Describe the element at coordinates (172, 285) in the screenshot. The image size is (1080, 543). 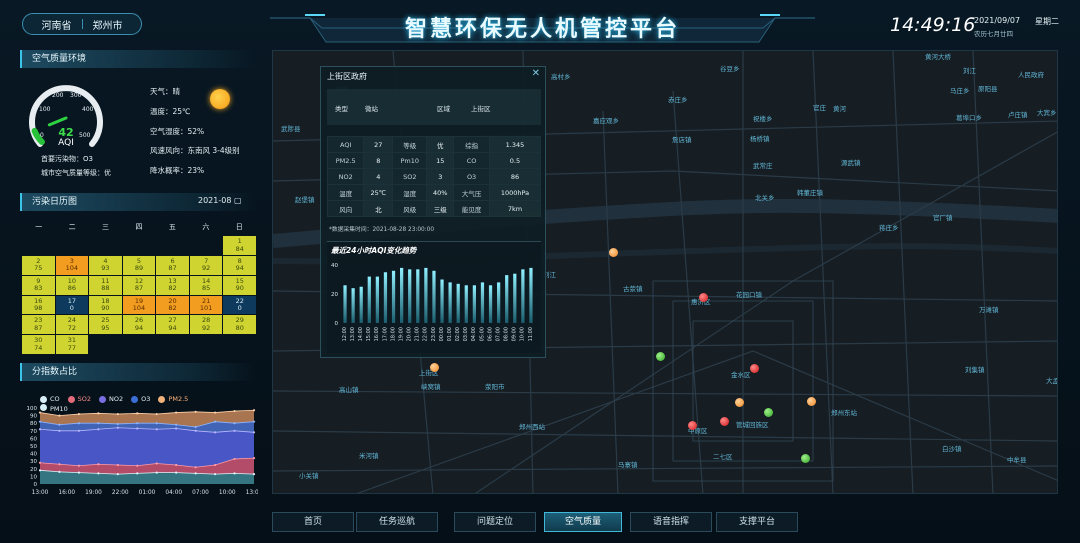
I see `calendar-day: 13 82` at that location.